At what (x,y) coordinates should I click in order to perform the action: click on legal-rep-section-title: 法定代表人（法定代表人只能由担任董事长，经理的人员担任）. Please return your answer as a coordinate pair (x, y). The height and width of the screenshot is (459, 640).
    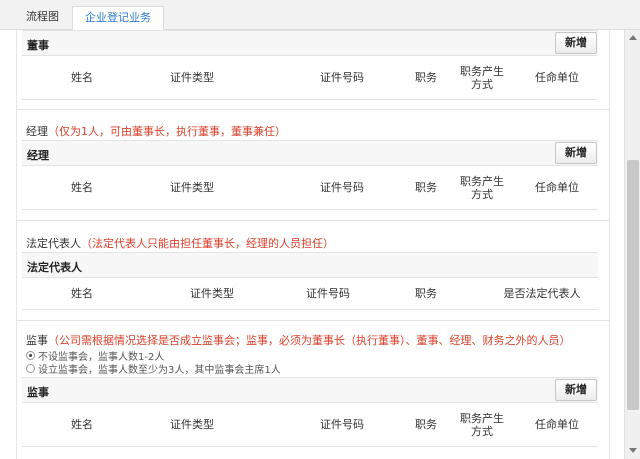
    Looking at the image, I should click on (180, 243).